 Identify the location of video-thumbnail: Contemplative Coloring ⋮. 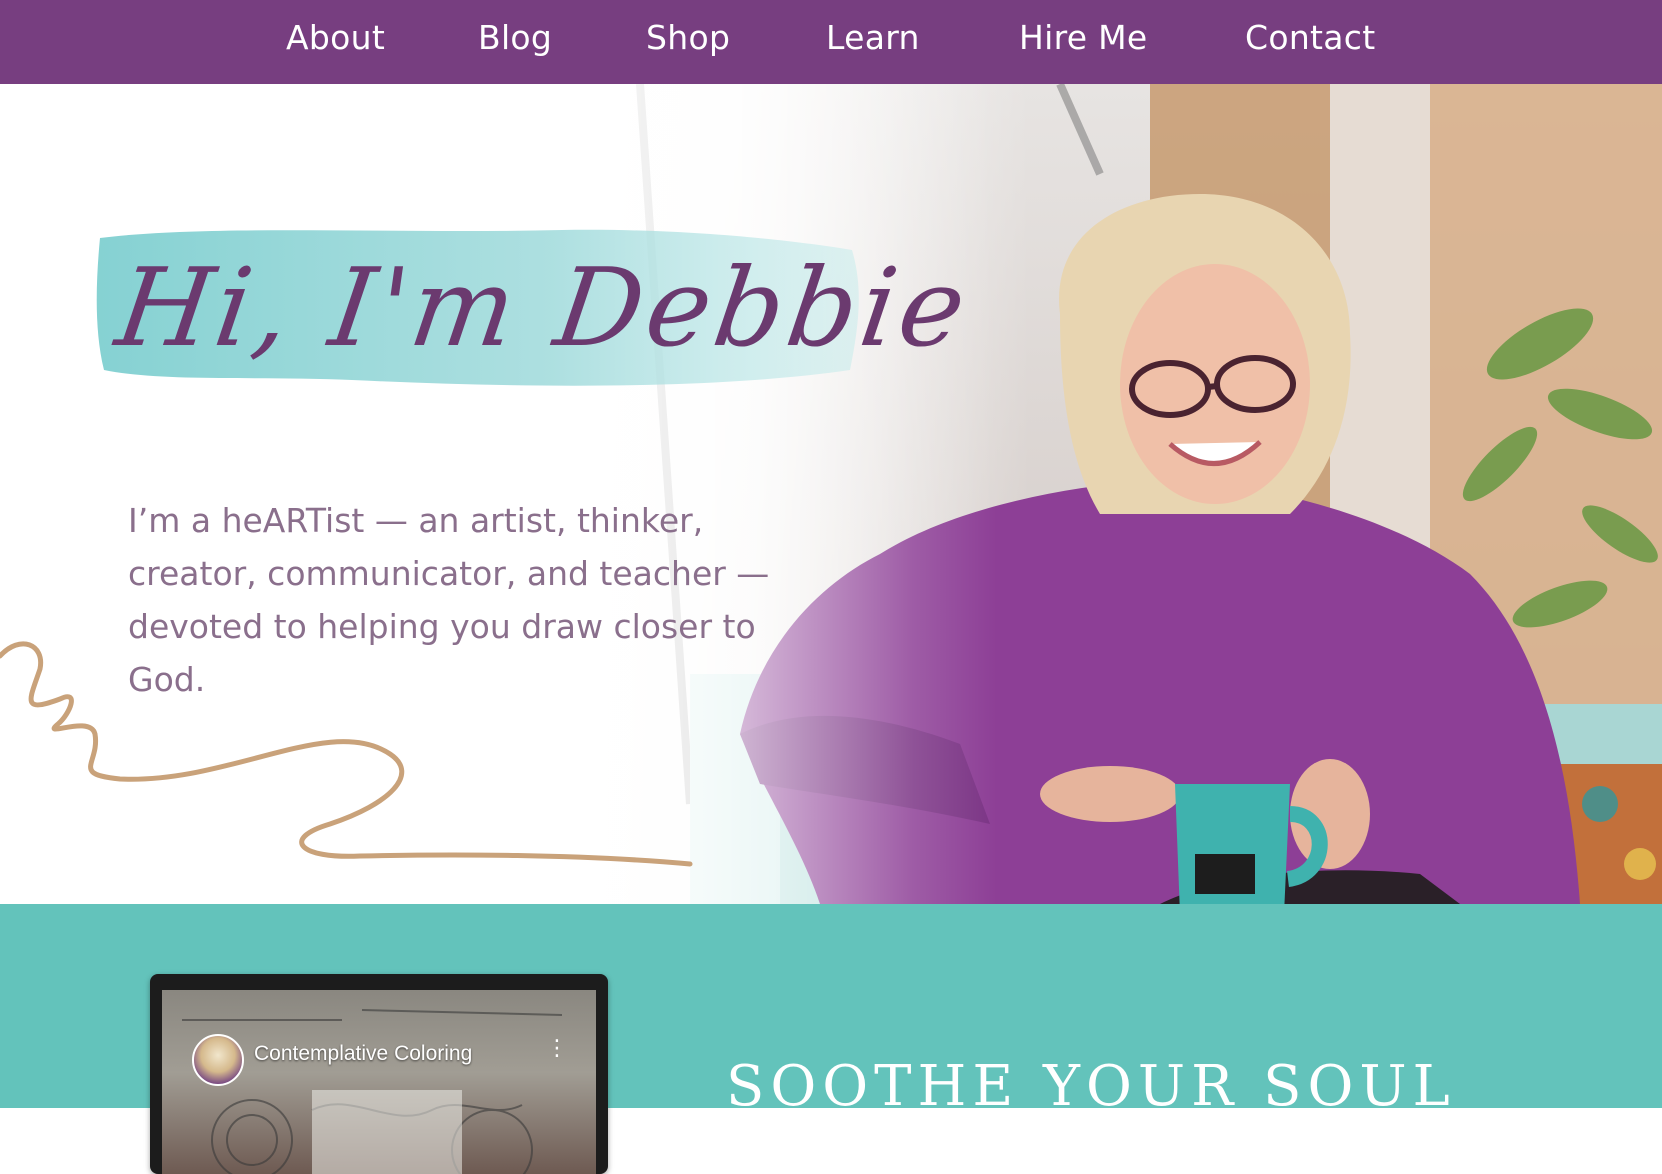
(379, 1082).